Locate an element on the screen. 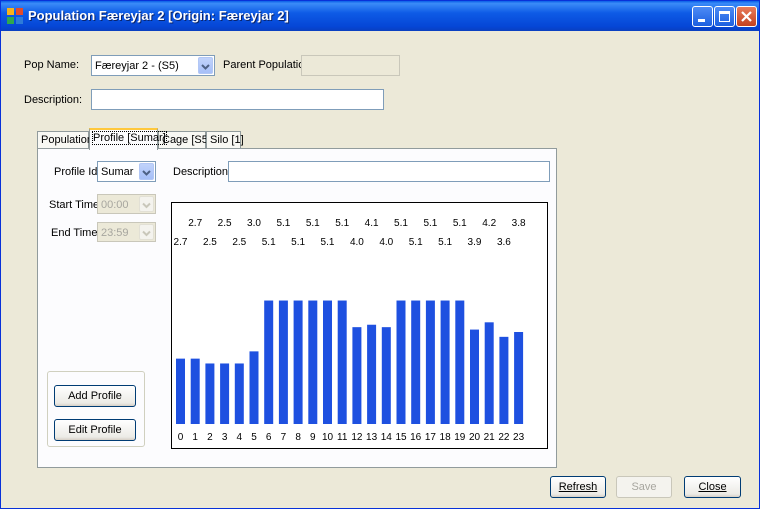 Image resolution: width=760 pixels, height=509 pixels. x-tick-label-12: 12 is located at coordinates (357, 437).